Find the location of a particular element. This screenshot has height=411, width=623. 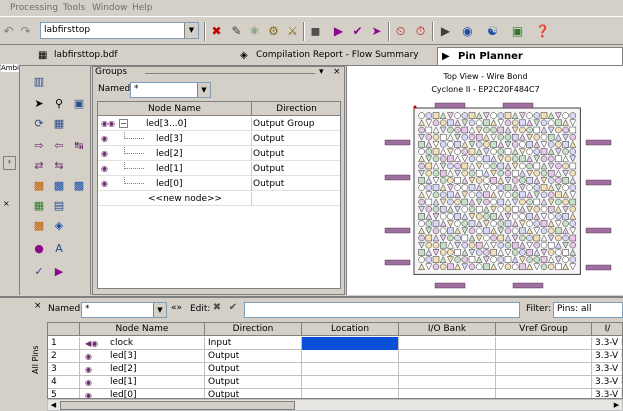

run-icon: ▶ is located at coordinates (59, 272).